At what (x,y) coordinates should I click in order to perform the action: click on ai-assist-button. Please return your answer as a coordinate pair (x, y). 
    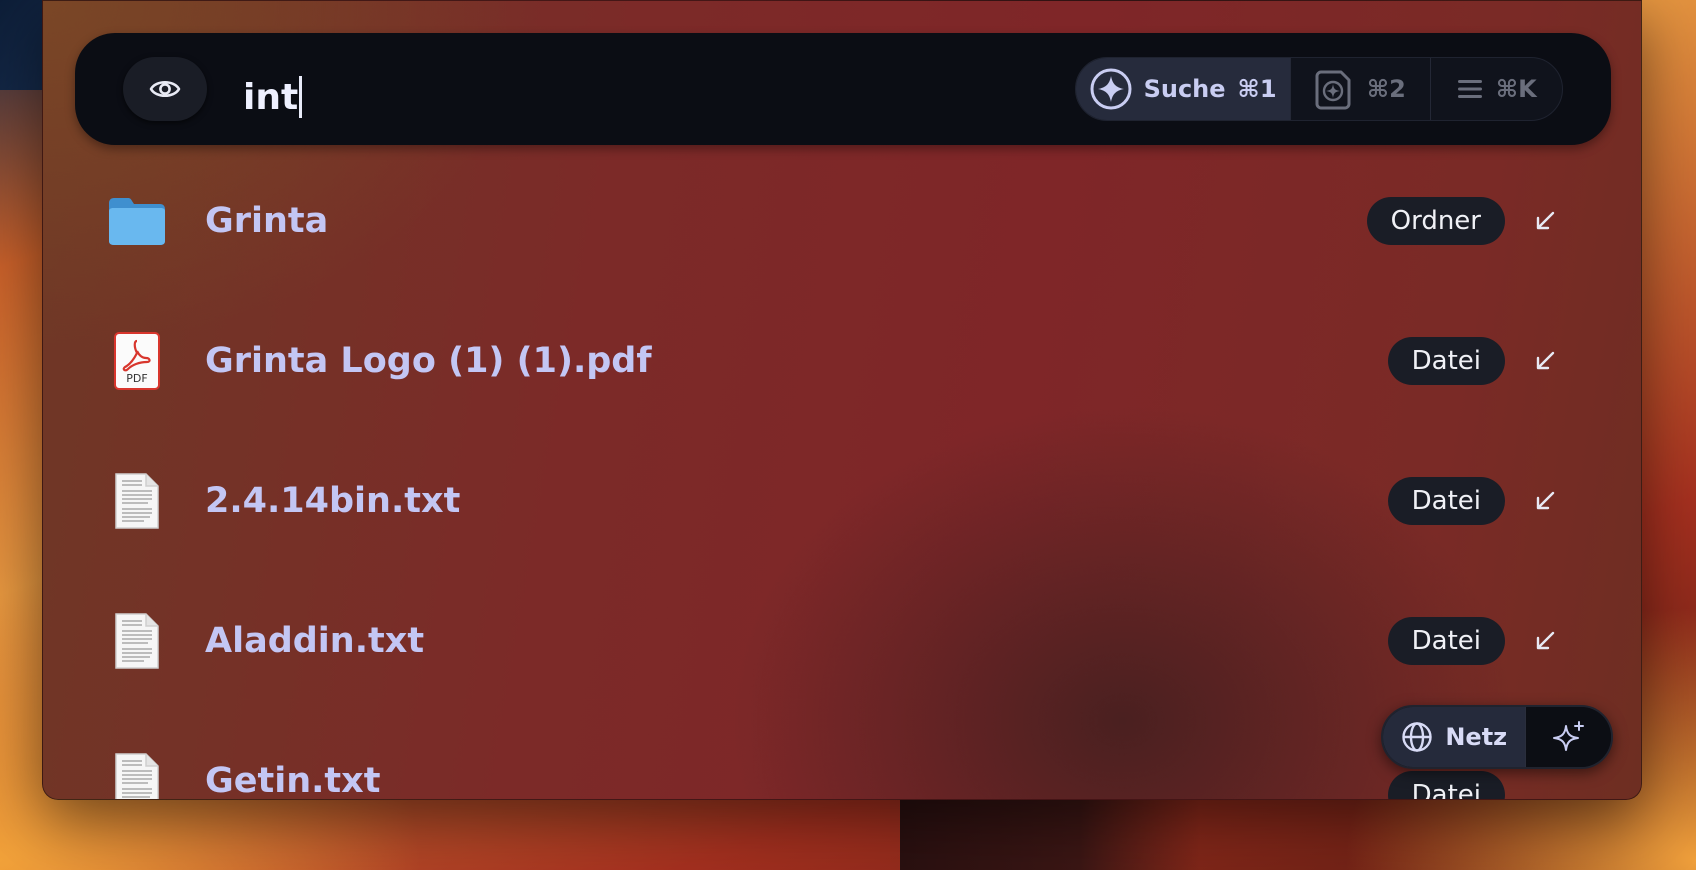
    Looking at the image, I should click on (1568, 737).